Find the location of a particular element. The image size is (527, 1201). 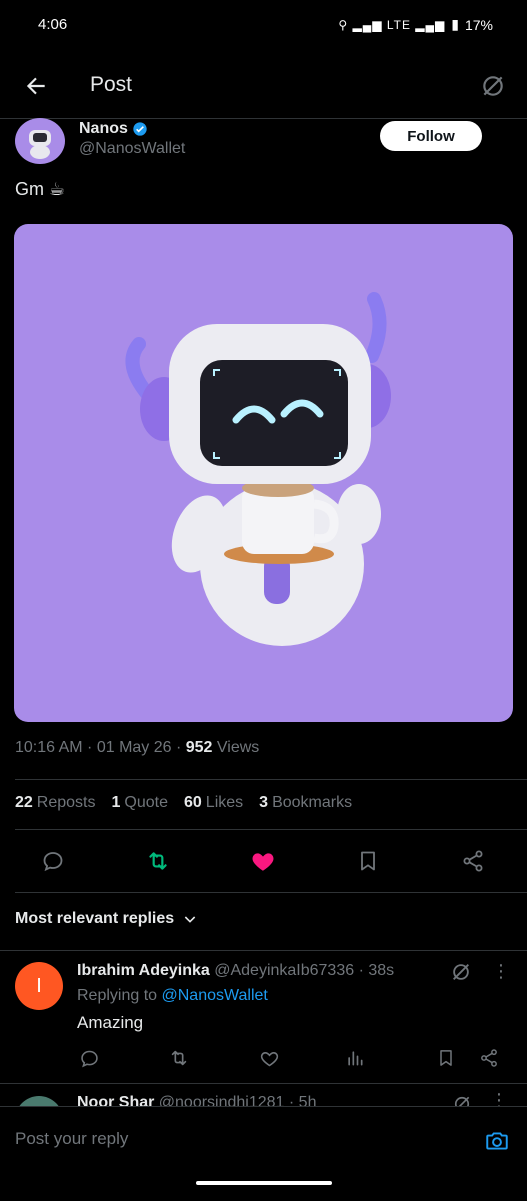

back-arrow-icon is located at coordinates (35, 86).